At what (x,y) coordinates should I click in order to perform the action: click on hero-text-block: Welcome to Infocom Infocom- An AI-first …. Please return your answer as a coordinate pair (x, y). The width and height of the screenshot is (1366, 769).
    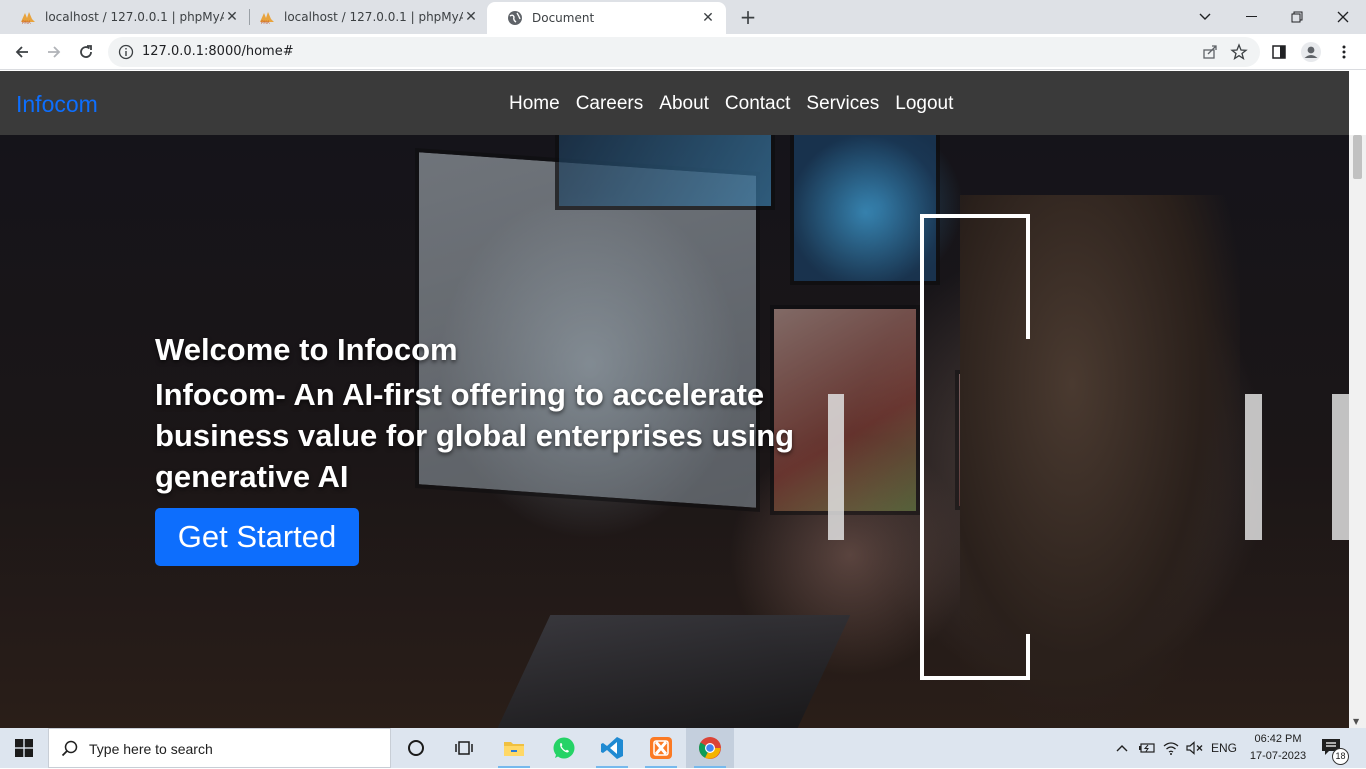
    Looking at the image, I should click on (495, 412).